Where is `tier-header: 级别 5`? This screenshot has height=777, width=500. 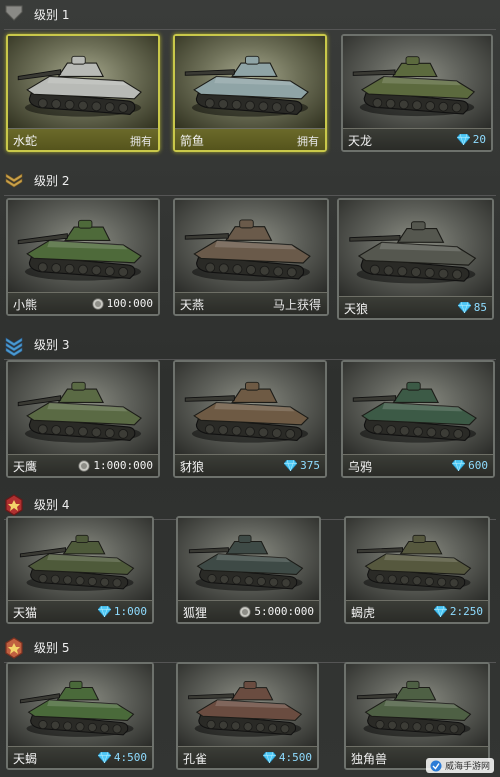 tier-header: 级别 5 is located at coordinates (250, 648).